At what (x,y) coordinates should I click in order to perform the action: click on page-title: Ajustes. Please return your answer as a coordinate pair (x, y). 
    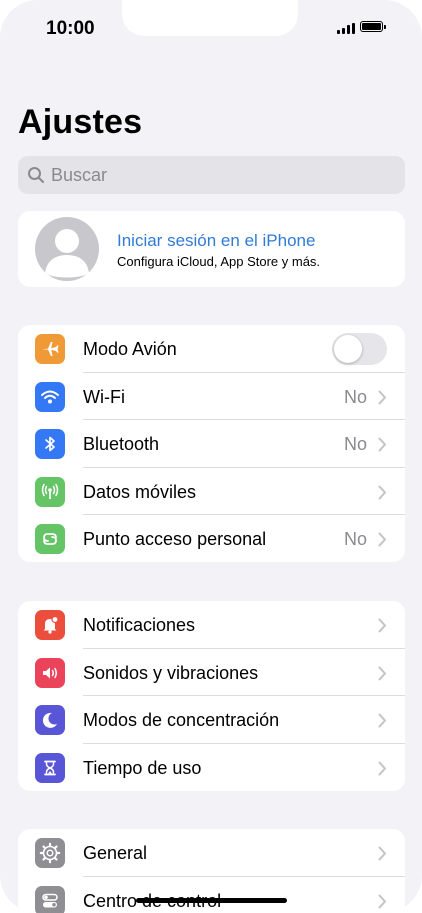
    Looking at the image, I should click on (80, 122).